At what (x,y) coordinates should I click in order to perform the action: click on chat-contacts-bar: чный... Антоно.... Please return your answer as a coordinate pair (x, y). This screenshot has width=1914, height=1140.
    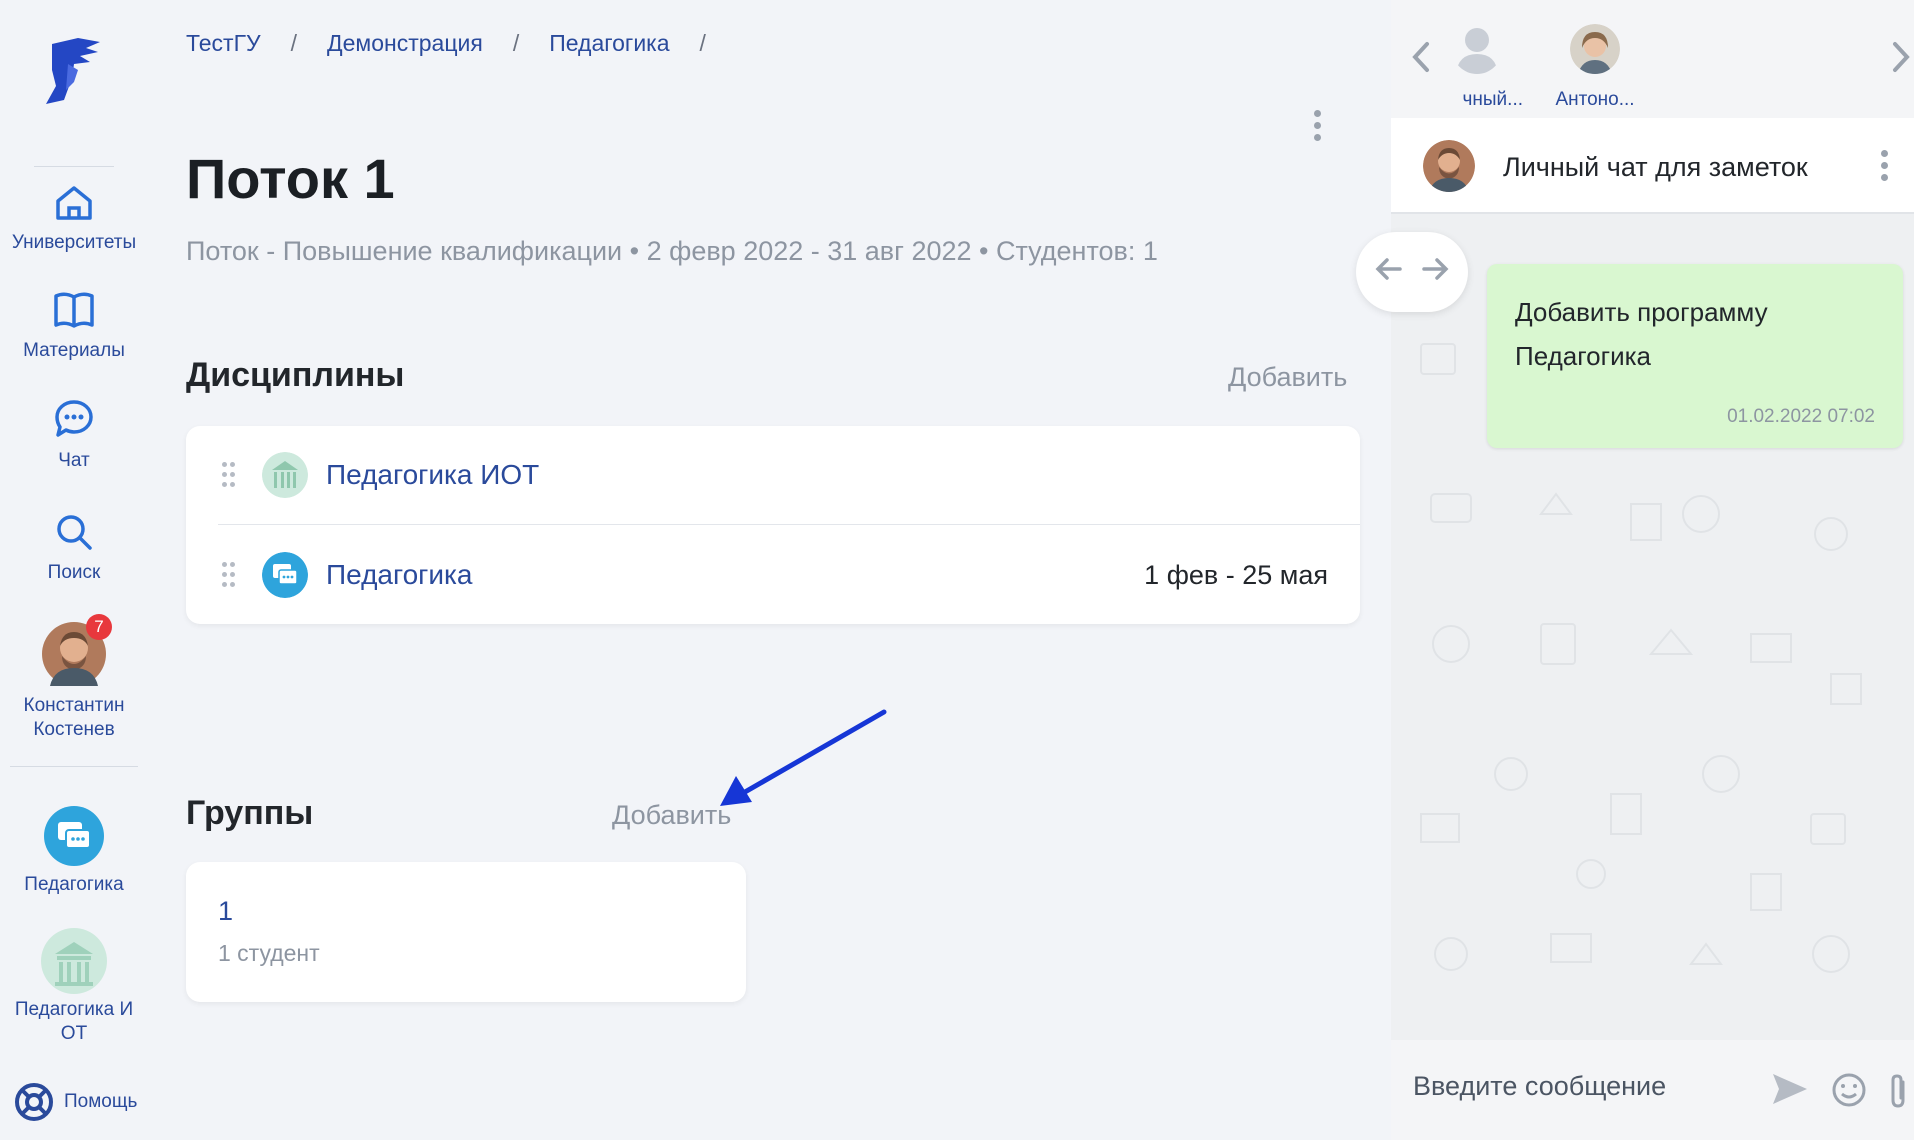
    Looking at the image, I should click on (1652, 59).